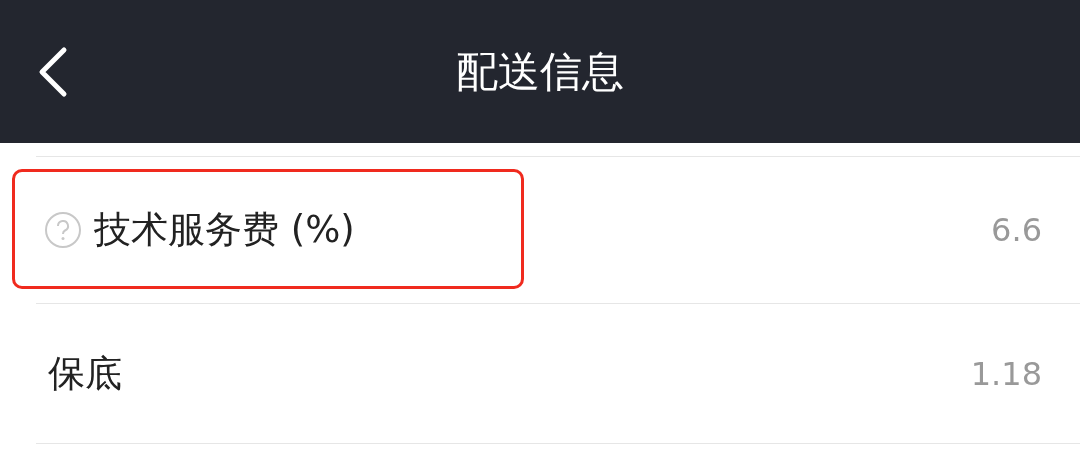 This screenshot has width=1080, height=462. I want to click on row-label: 技术服务费 (%), so click(224, 230).